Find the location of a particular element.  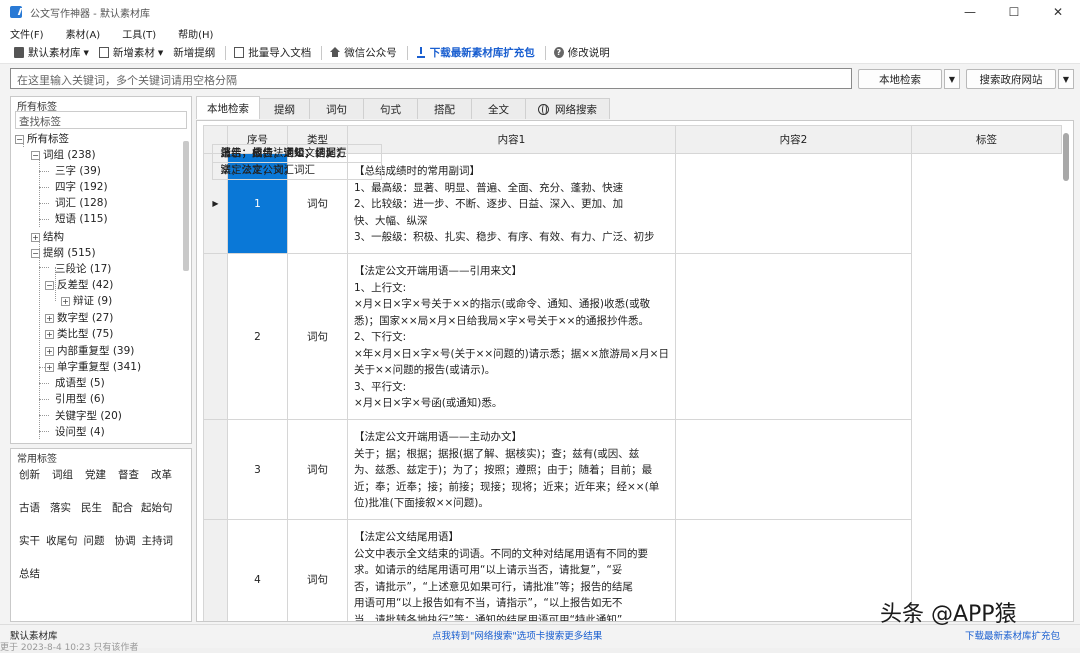

column-header-content1: 内容1 is located at coordinates (511, 139).